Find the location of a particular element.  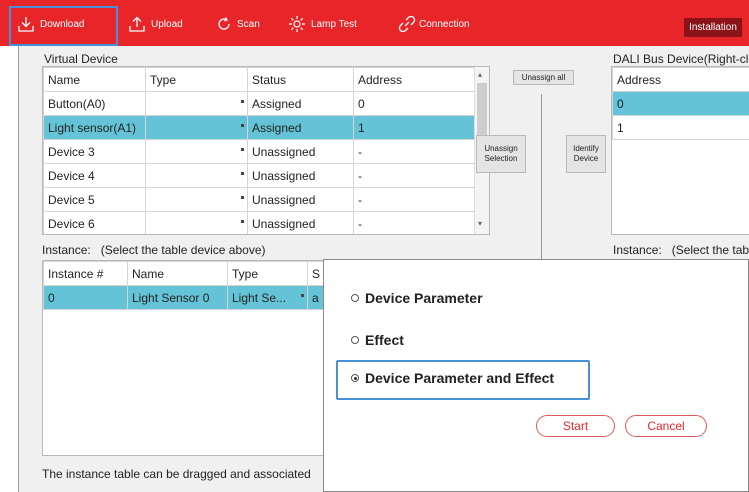

device-address-cell: 1 is located at coordinates (414, 127).